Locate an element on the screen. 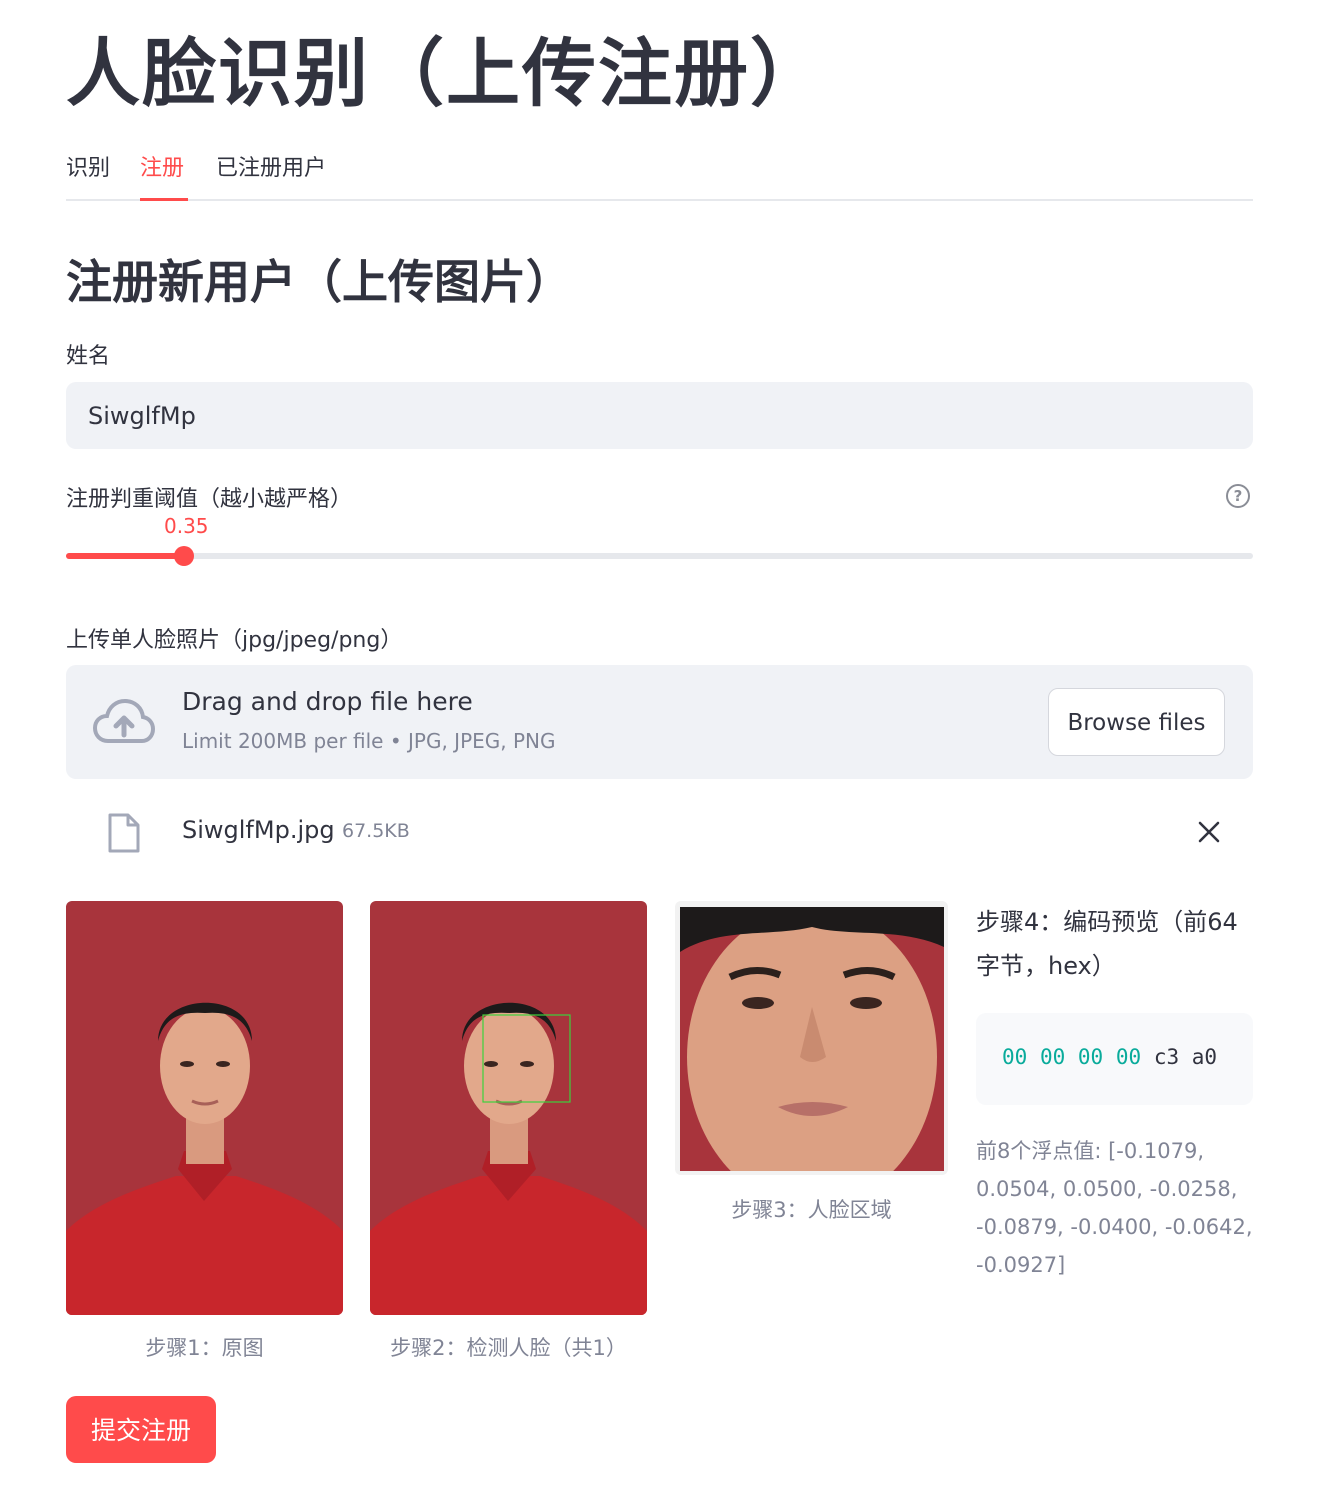 Image resolution: width=1326 pixels, height=1488 pixels. original-photo is located at coordinates (204, 1108).